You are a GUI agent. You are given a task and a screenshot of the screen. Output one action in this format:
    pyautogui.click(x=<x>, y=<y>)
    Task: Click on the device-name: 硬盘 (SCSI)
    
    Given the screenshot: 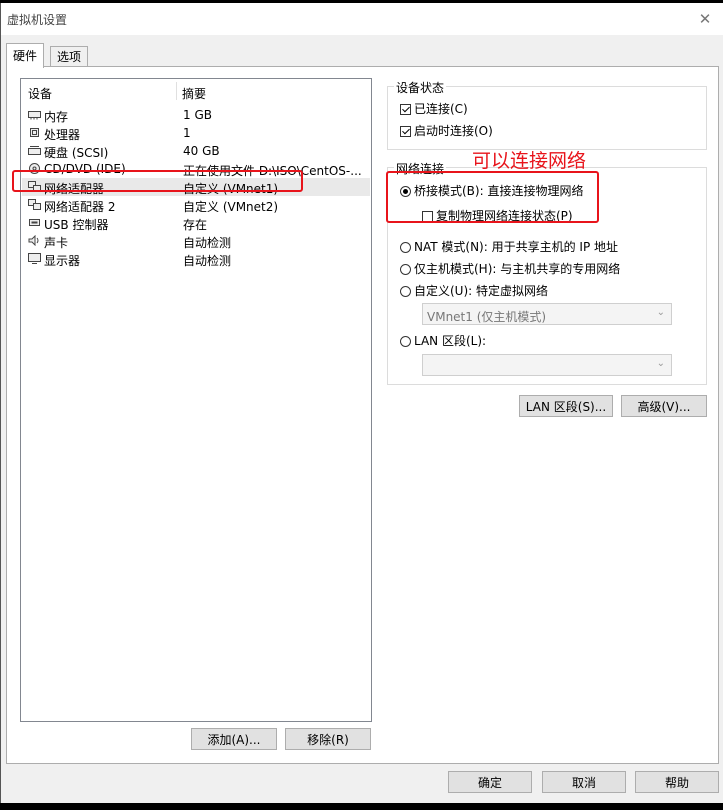 What is the action you would take?
    pyautogui.click(x=76, y=153)
    